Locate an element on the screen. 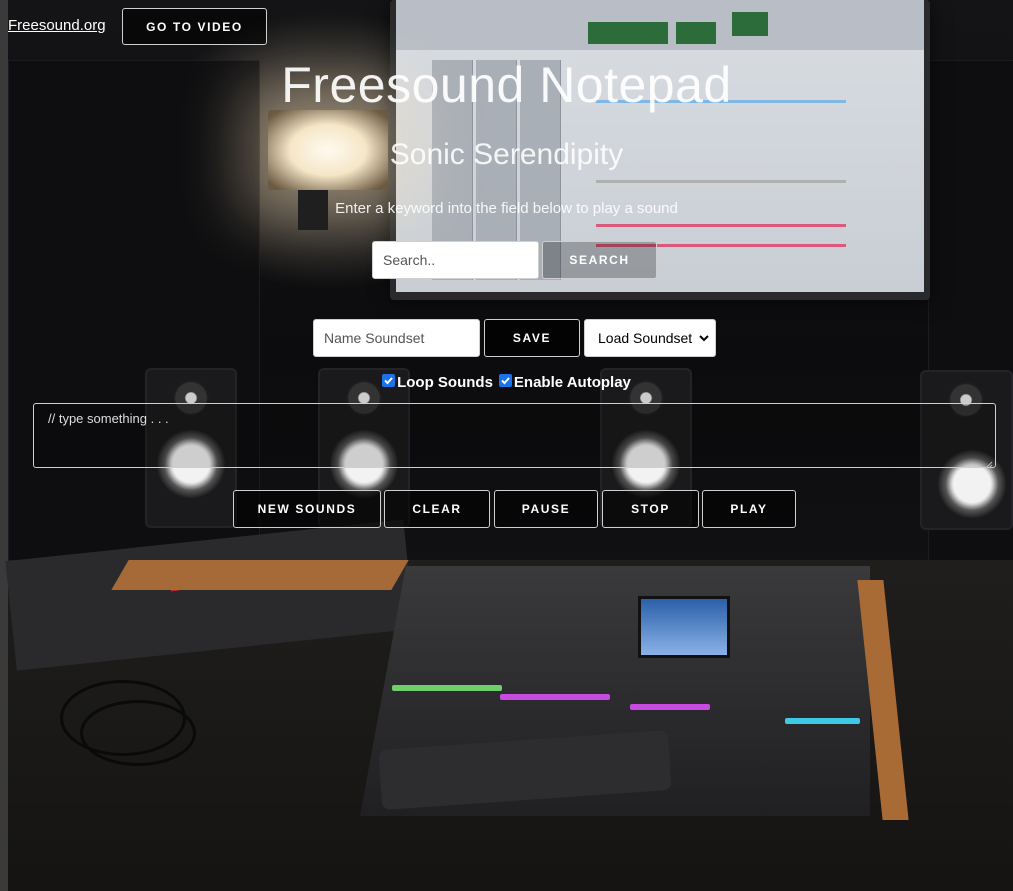  play-button: PLAY is located at coordinates (749, 509).